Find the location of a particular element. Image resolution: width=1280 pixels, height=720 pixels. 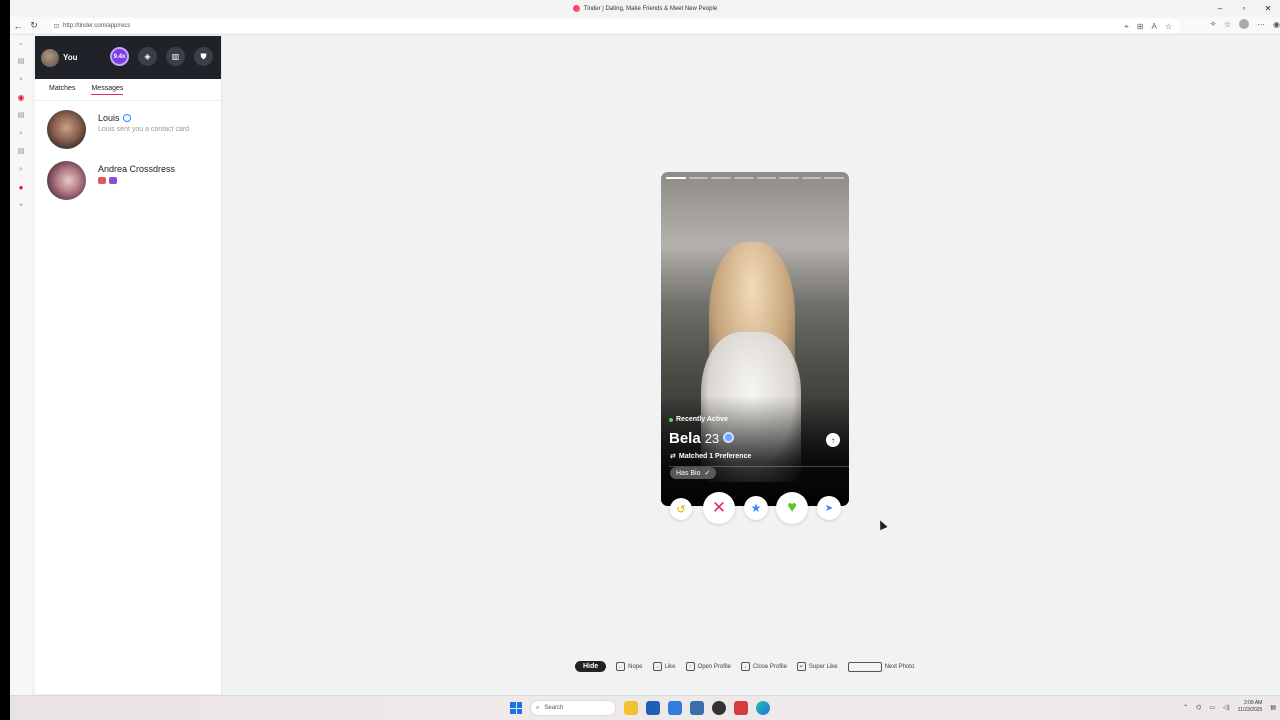

maximize-icon: ▫ is located at coordinates (1244, 8).